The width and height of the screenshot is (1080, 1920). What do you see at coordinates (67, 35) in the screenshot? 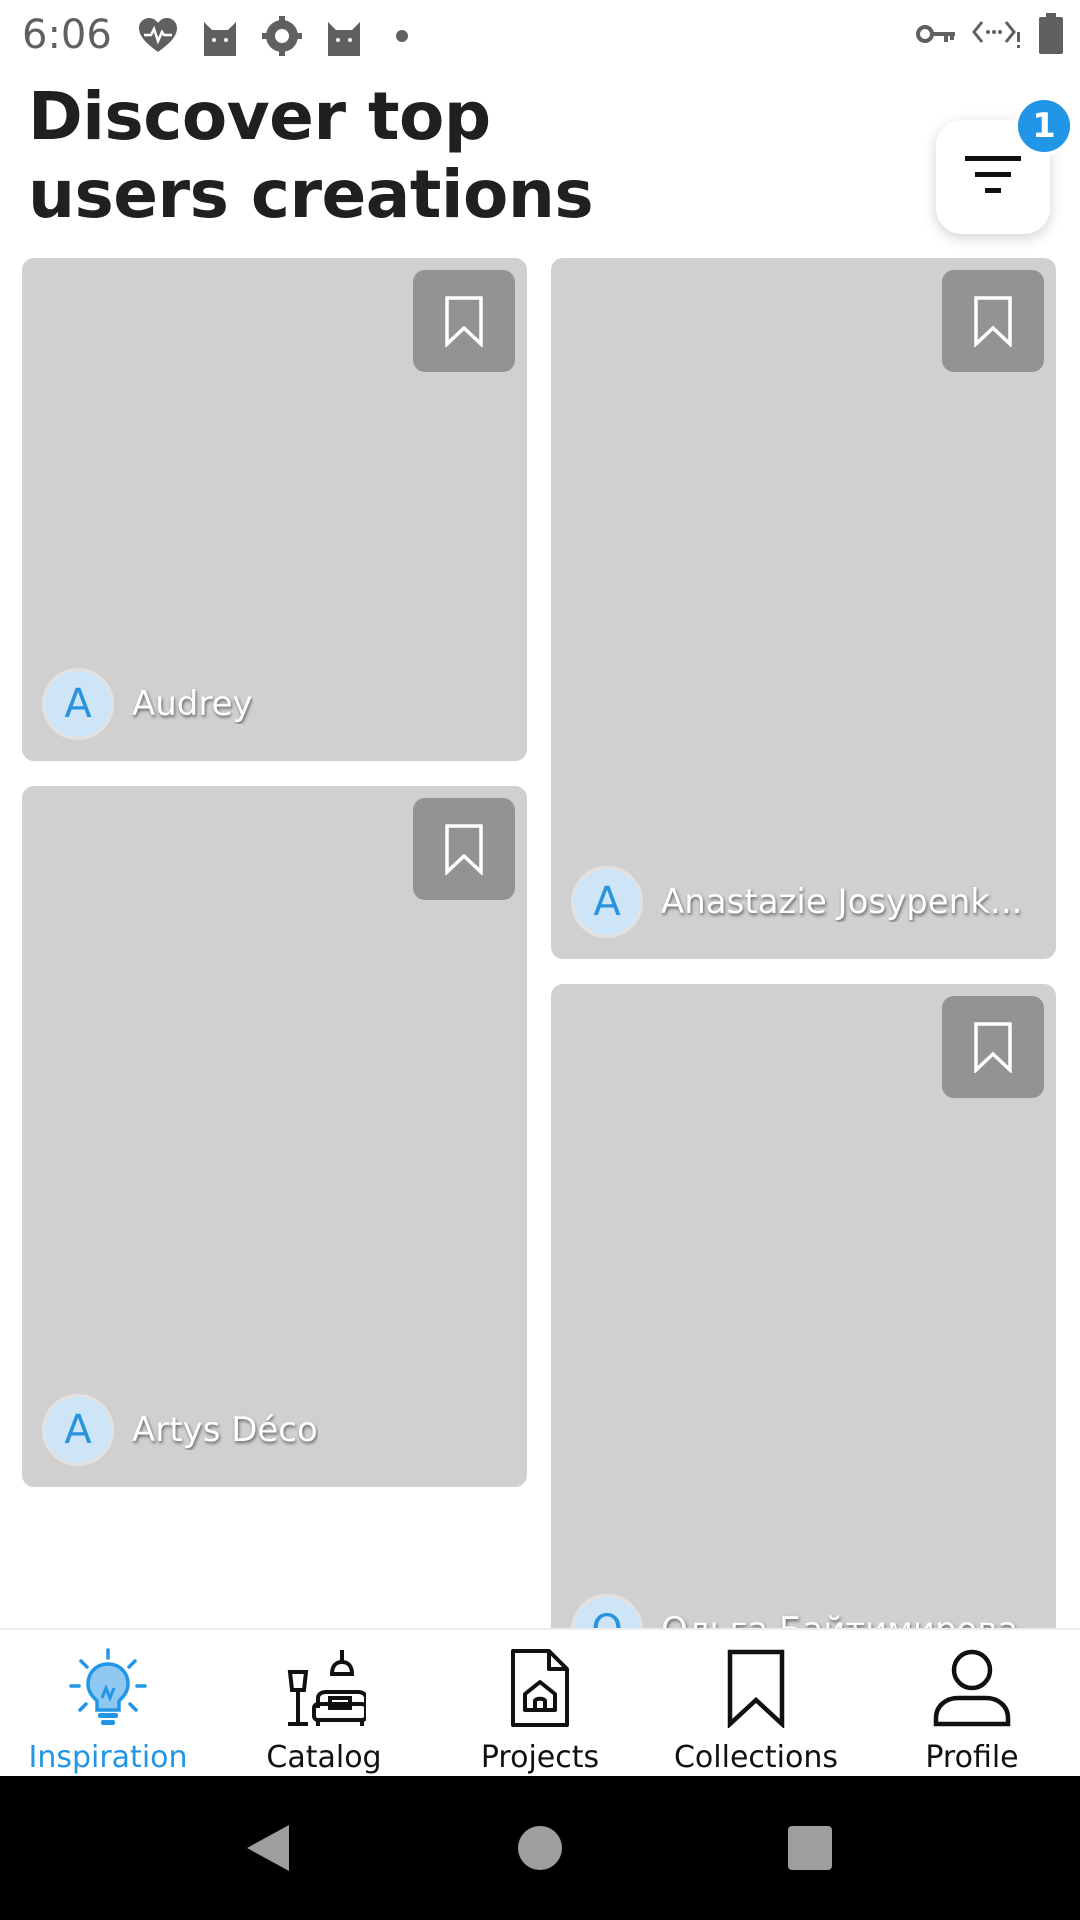
I see `status-time: 6:06` at bounding box center [67, 35].